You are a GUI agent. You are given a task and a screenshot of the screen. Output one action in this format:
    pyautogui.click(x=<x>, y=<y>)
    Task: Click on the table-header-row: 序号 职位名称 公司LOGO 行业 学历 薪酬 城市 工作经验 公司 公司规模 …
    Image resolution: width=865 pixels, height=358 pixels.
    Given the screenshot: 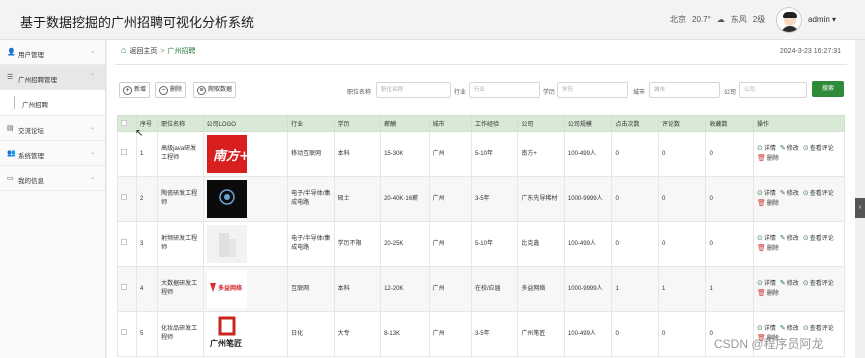 What is the action you would take?
    pyautogui.click(x=480, y=123)
    